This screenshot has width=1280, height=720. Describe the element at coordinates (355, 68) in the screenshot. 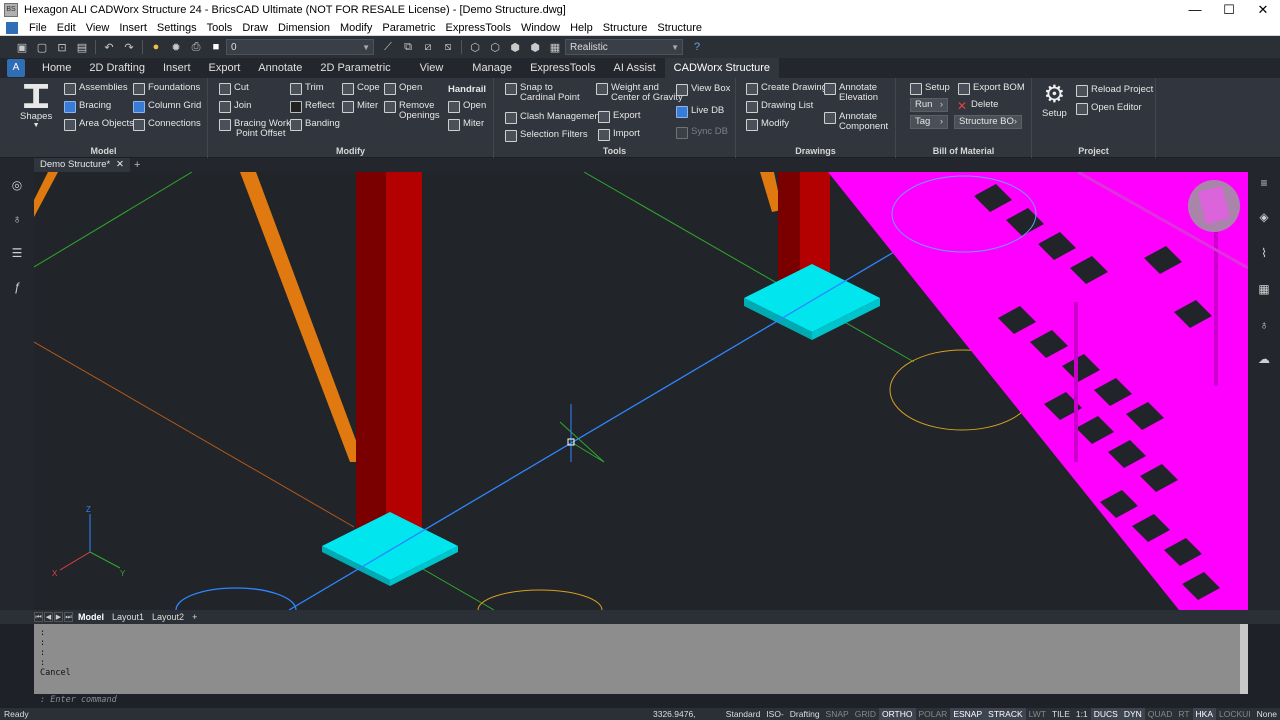

I see `tab-2d-parametric: 2D Parametric` at that location.